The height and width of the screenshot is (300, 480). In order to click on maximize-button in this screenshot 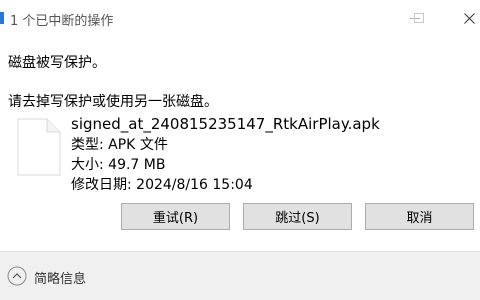, I will do `click(419, 18)`.